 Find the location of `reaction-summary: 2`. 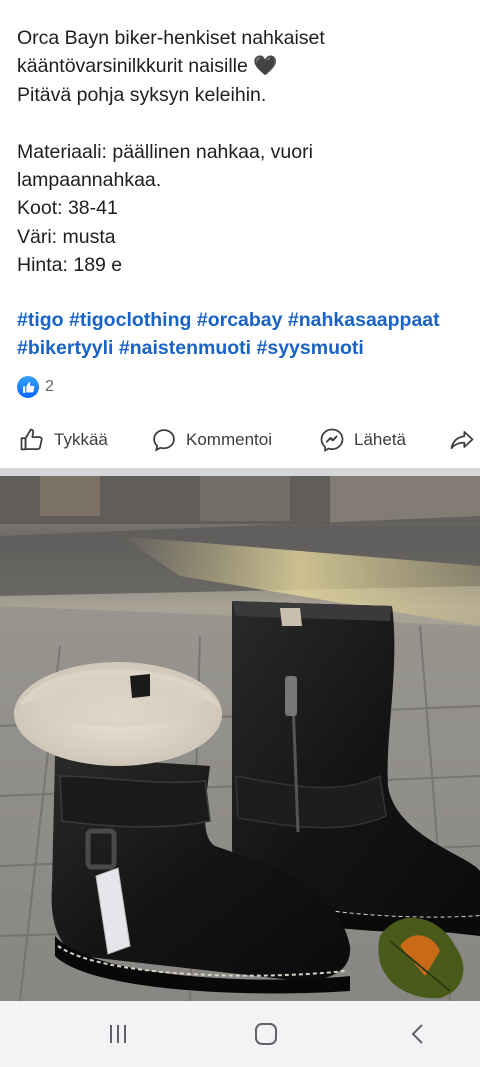

reaction-summary: 2 is located at coordinates (35, 387).